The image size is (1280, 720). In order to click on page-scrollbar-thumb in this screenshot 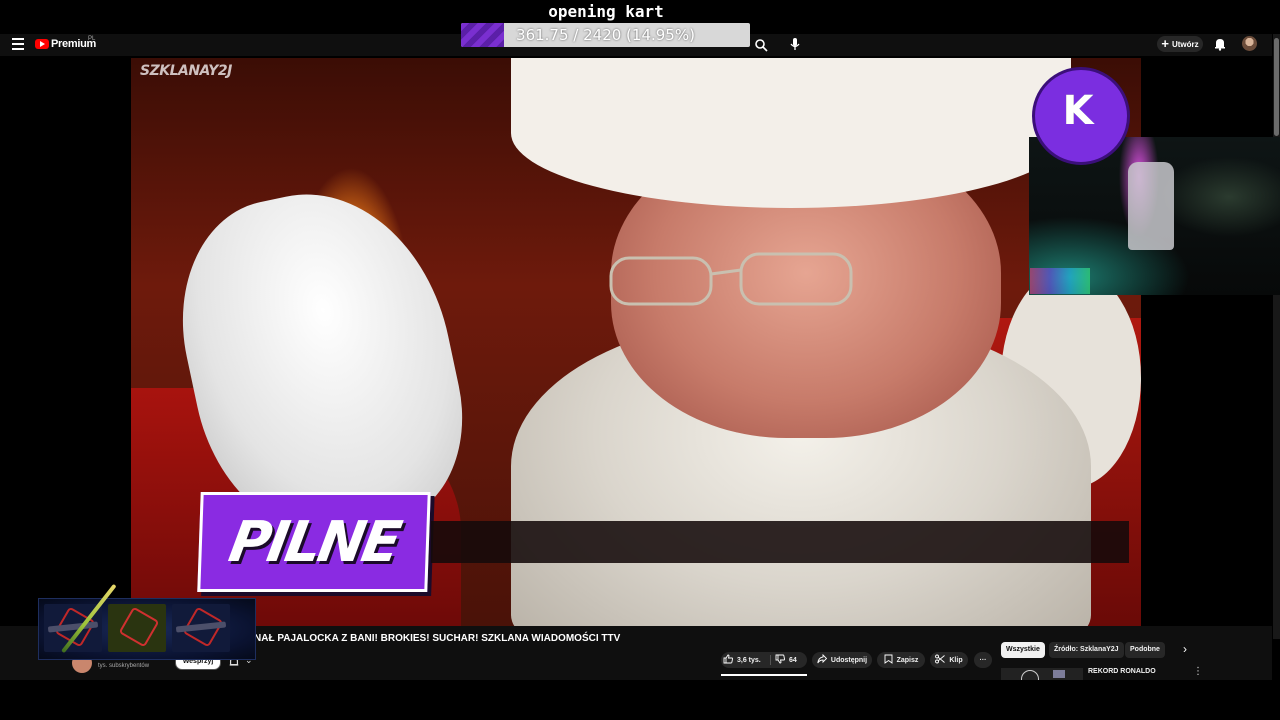, I will do `click(1276, 87)`.